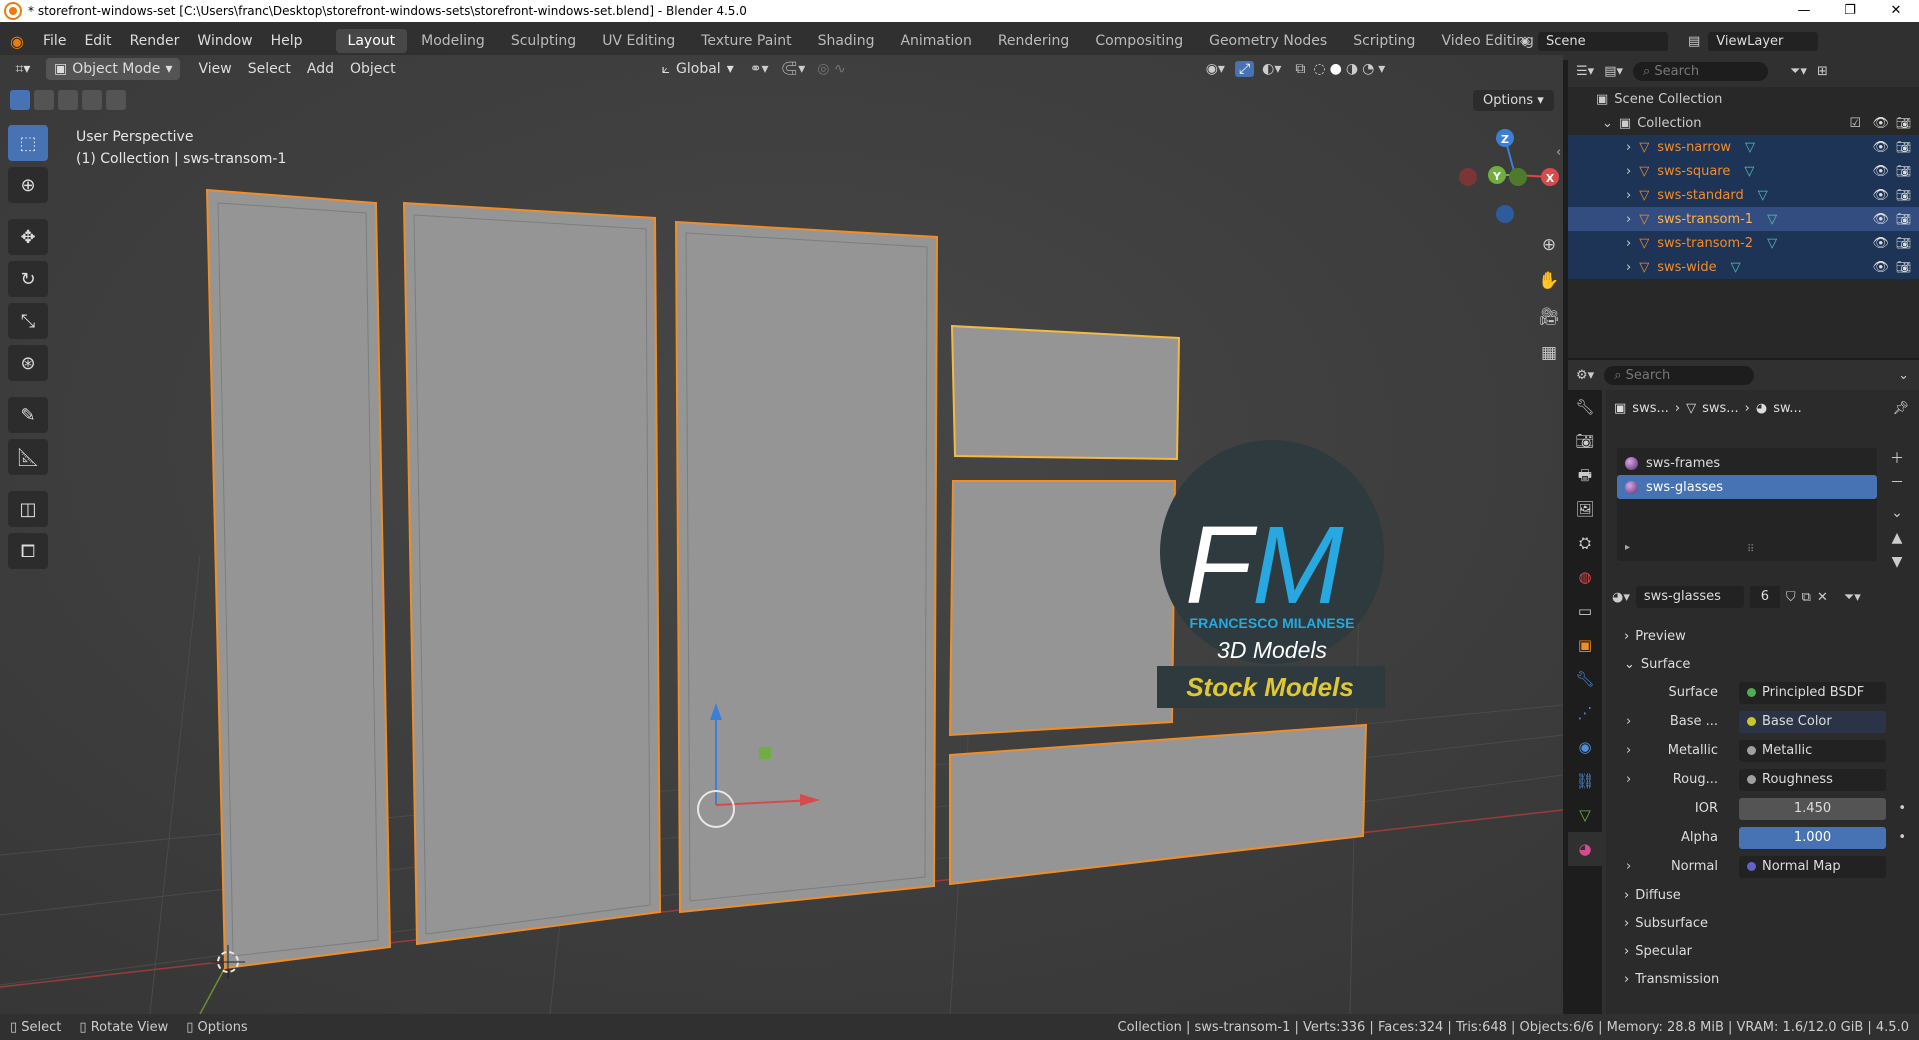  What do you see at coordinates (935, 41) in the screenshot?
I see `tab-animation: Animation` at bounding box center [935, 41].